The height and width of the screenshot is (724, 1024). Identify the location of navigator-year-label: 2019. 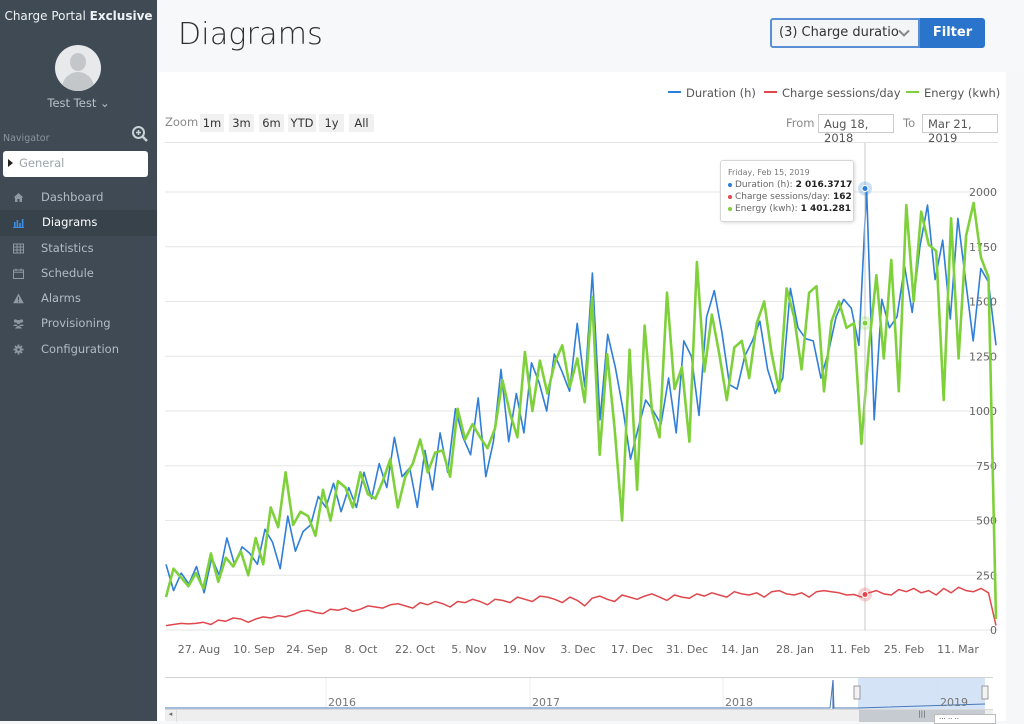
(954, 702).